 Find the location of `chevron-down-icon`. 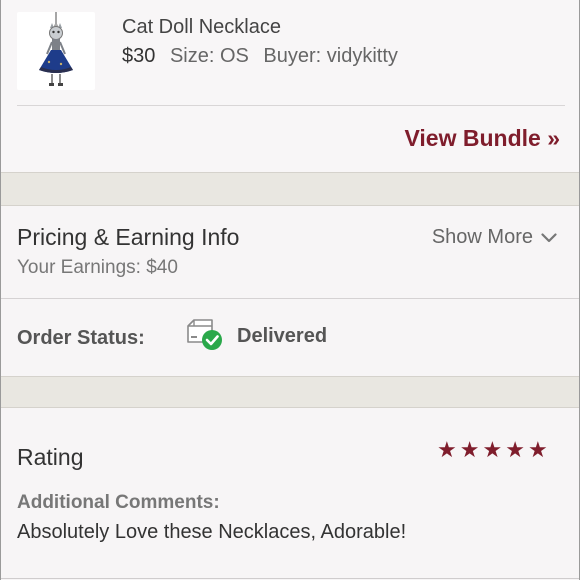

chevron-down-icon is located at coordinates (549, 237).